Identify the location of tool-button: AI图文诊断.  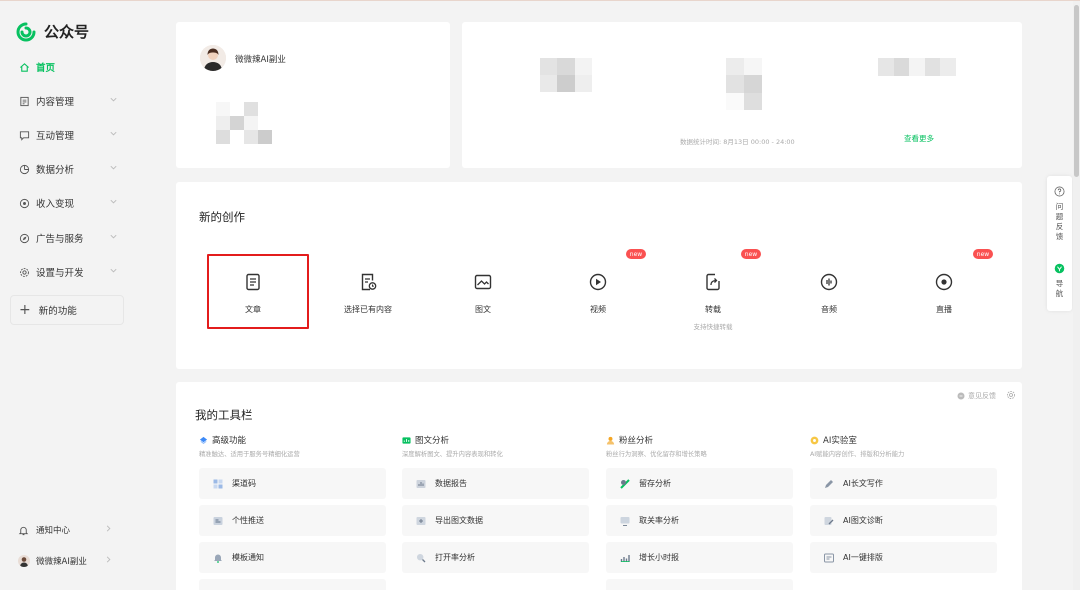
(903, 520).